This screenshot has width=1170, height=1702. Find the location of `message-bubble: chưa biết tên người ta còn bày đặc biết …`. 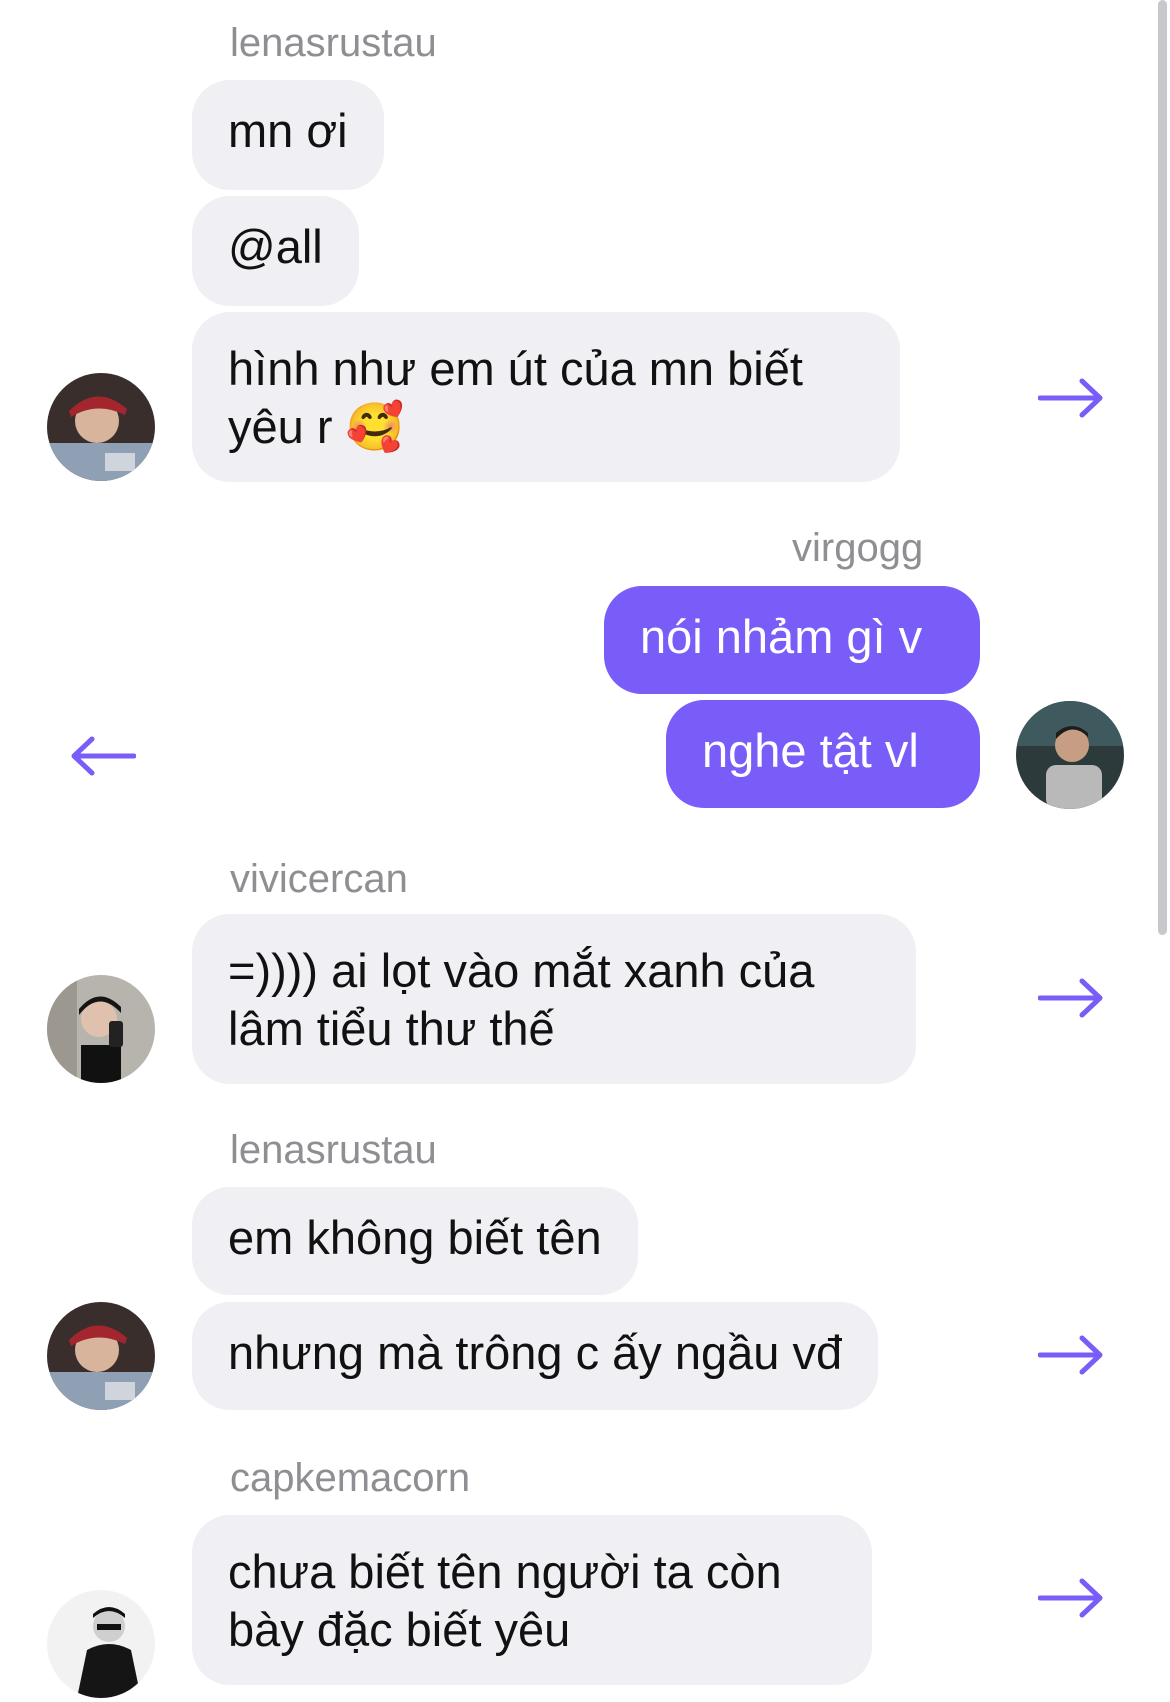

message-bubble: chưa biết tên người ta còn bày đặc biết … is located at coordinates (532, 1600).